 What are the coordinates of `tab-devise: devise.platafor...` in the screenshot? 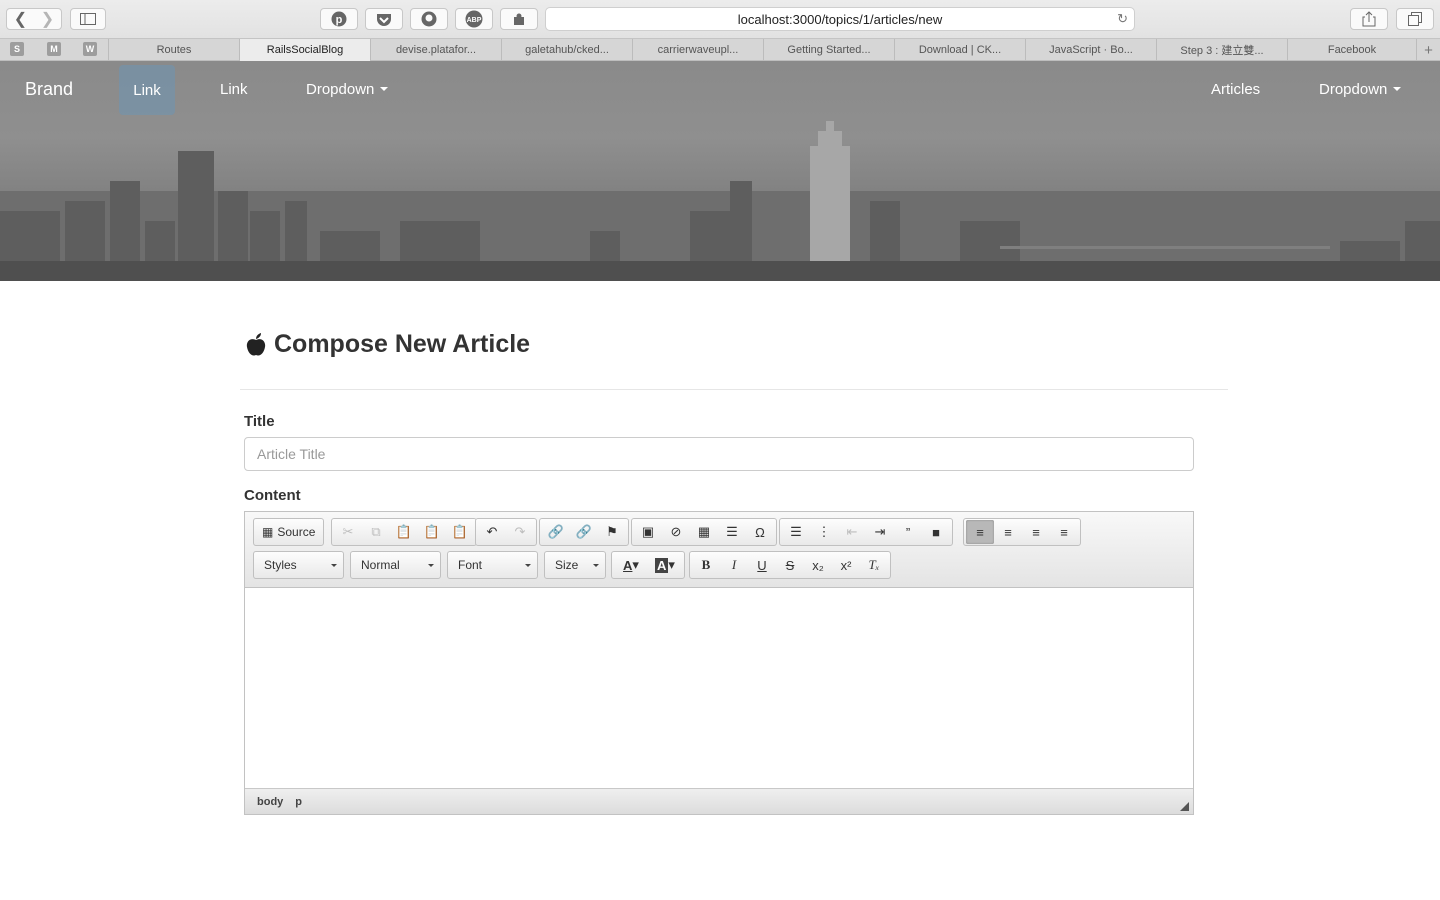 It's located at (435, 50).